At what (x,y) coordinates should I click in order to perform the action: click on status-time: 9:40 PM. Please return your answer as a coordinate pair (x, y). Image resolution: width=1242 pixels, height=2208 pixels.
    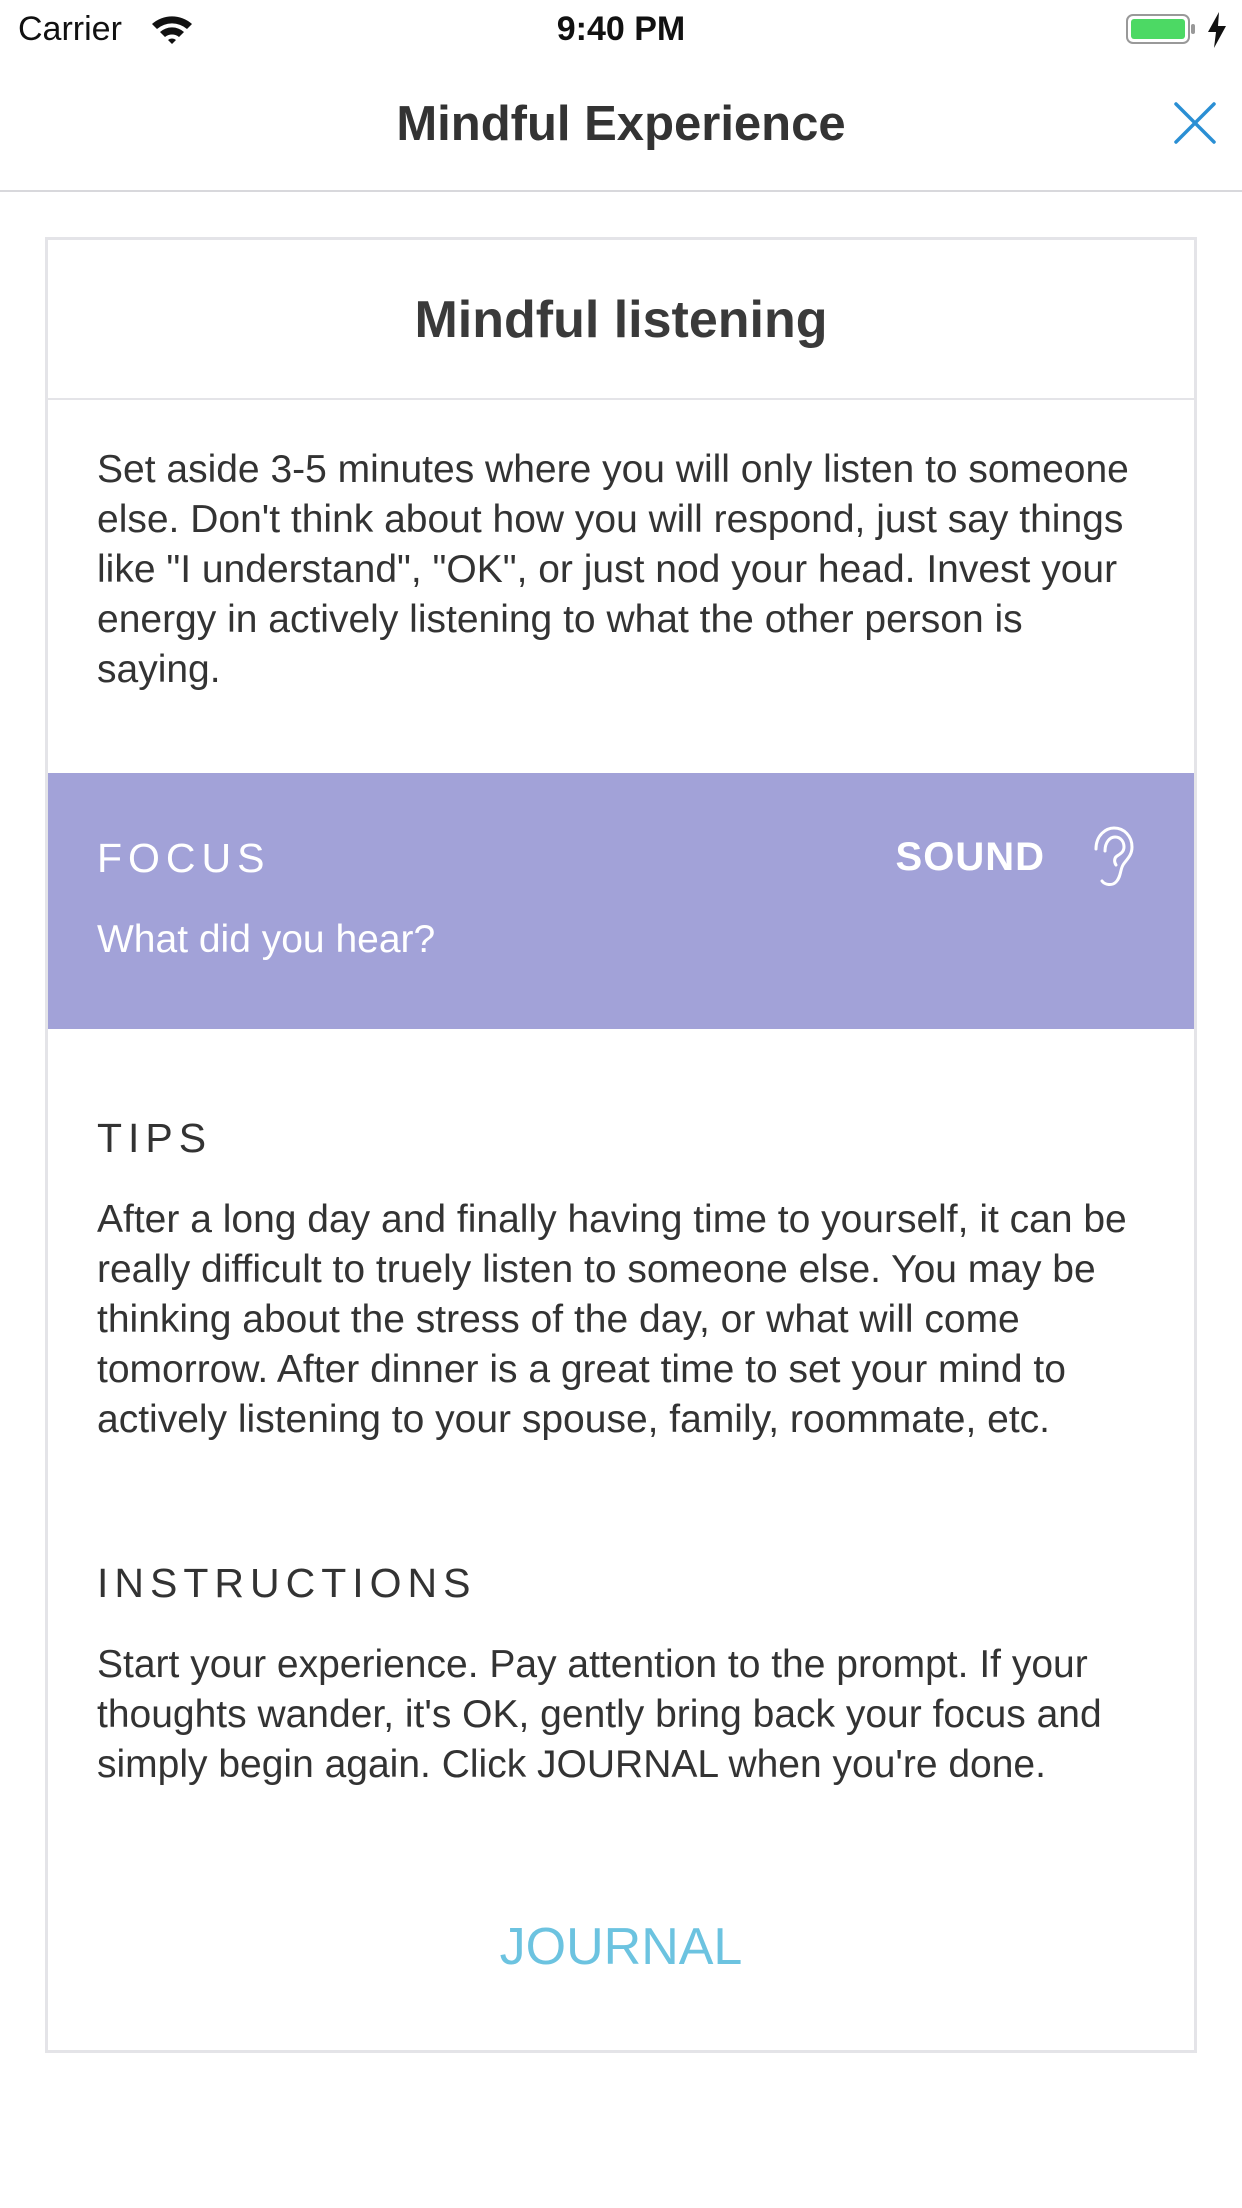
    Looking at the image, I should click on (621, 29).